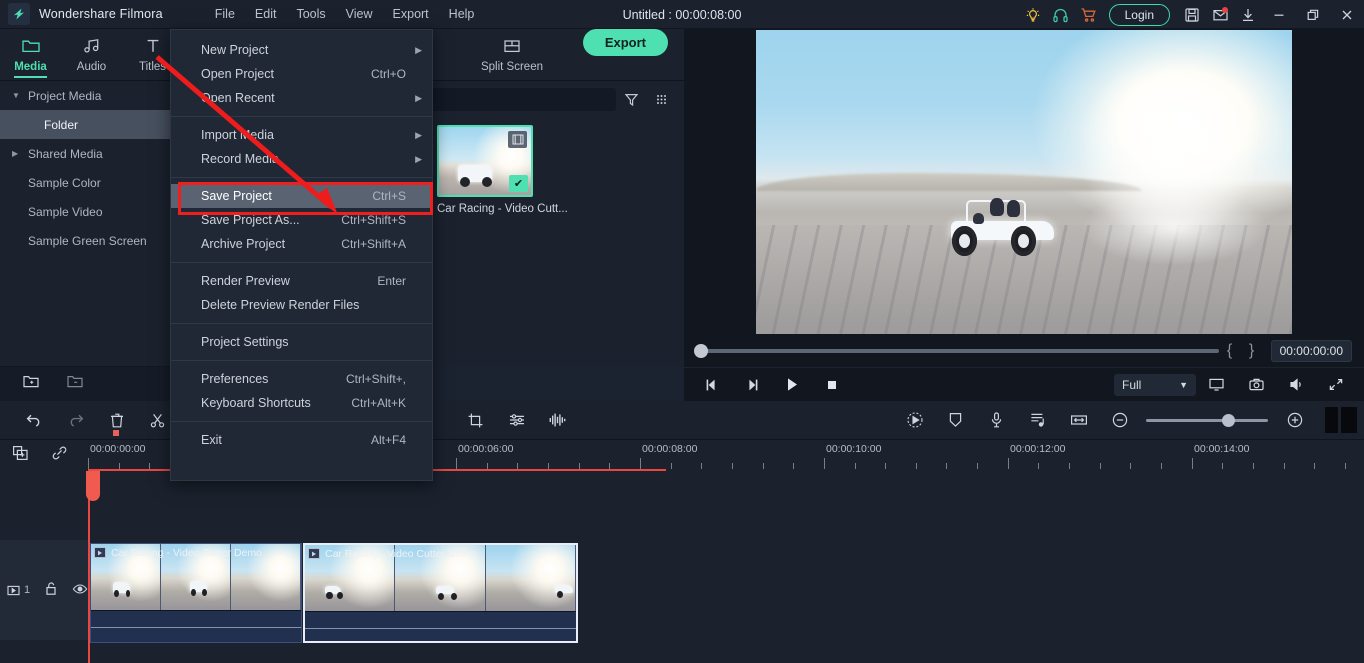 This screenshot has height=663, width=1364. I want to click on menu-item-save-project: Save Project Ctrl+S, so click(301, 196).